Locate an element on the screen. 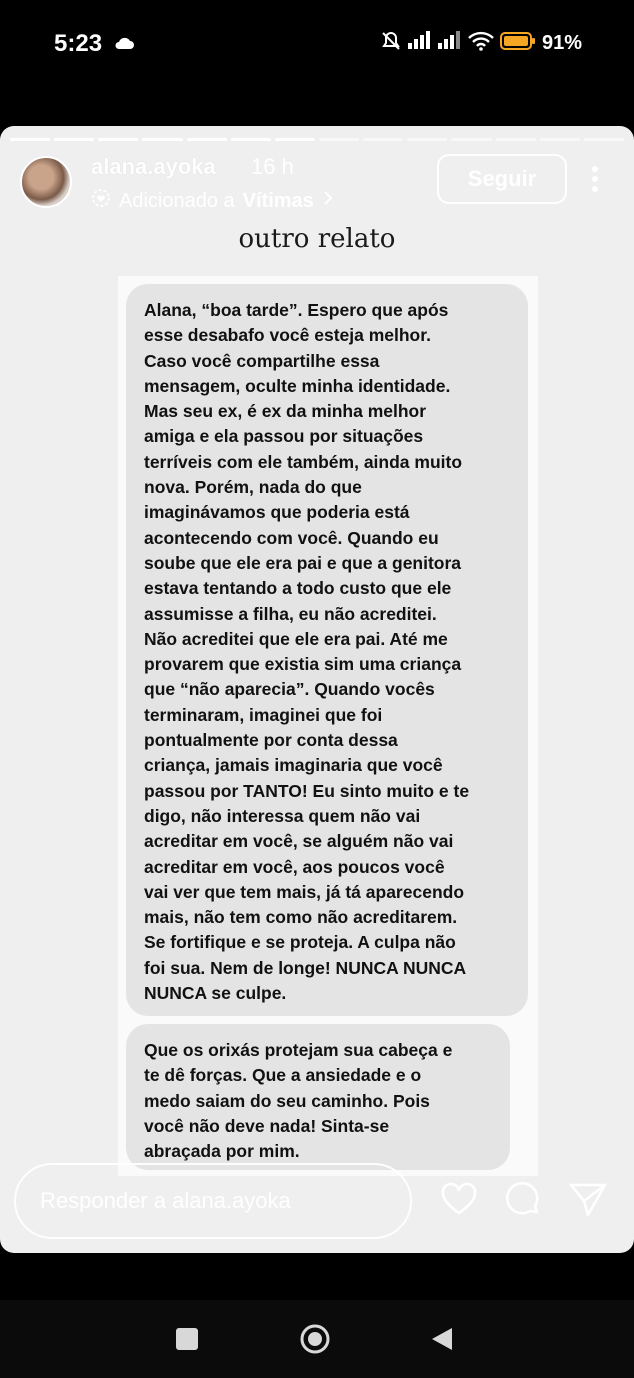 Image resolution: width=634 pixels, height=1378 pixels. follow-button: Seguir is located at coordinates (502, 179).